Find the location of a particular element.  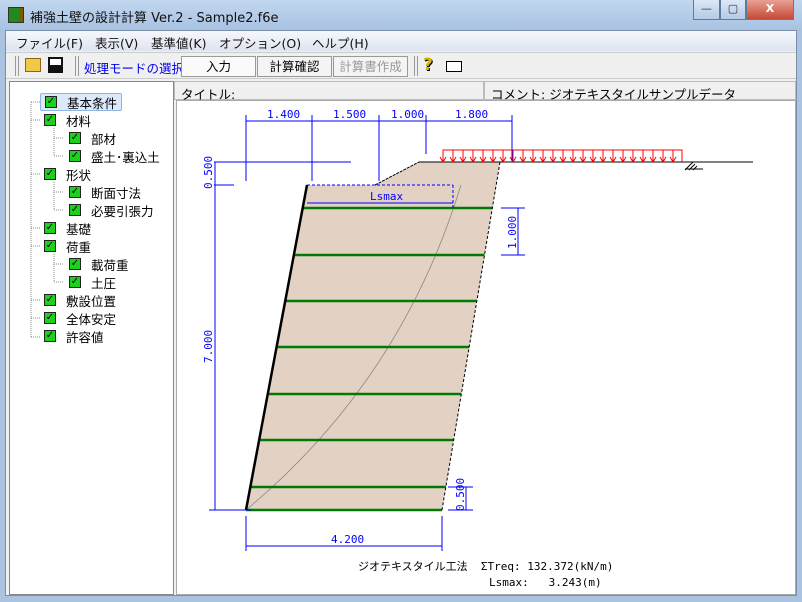

tree-item-label: 盛土･裏込土 is located at coordinates (125, 157).